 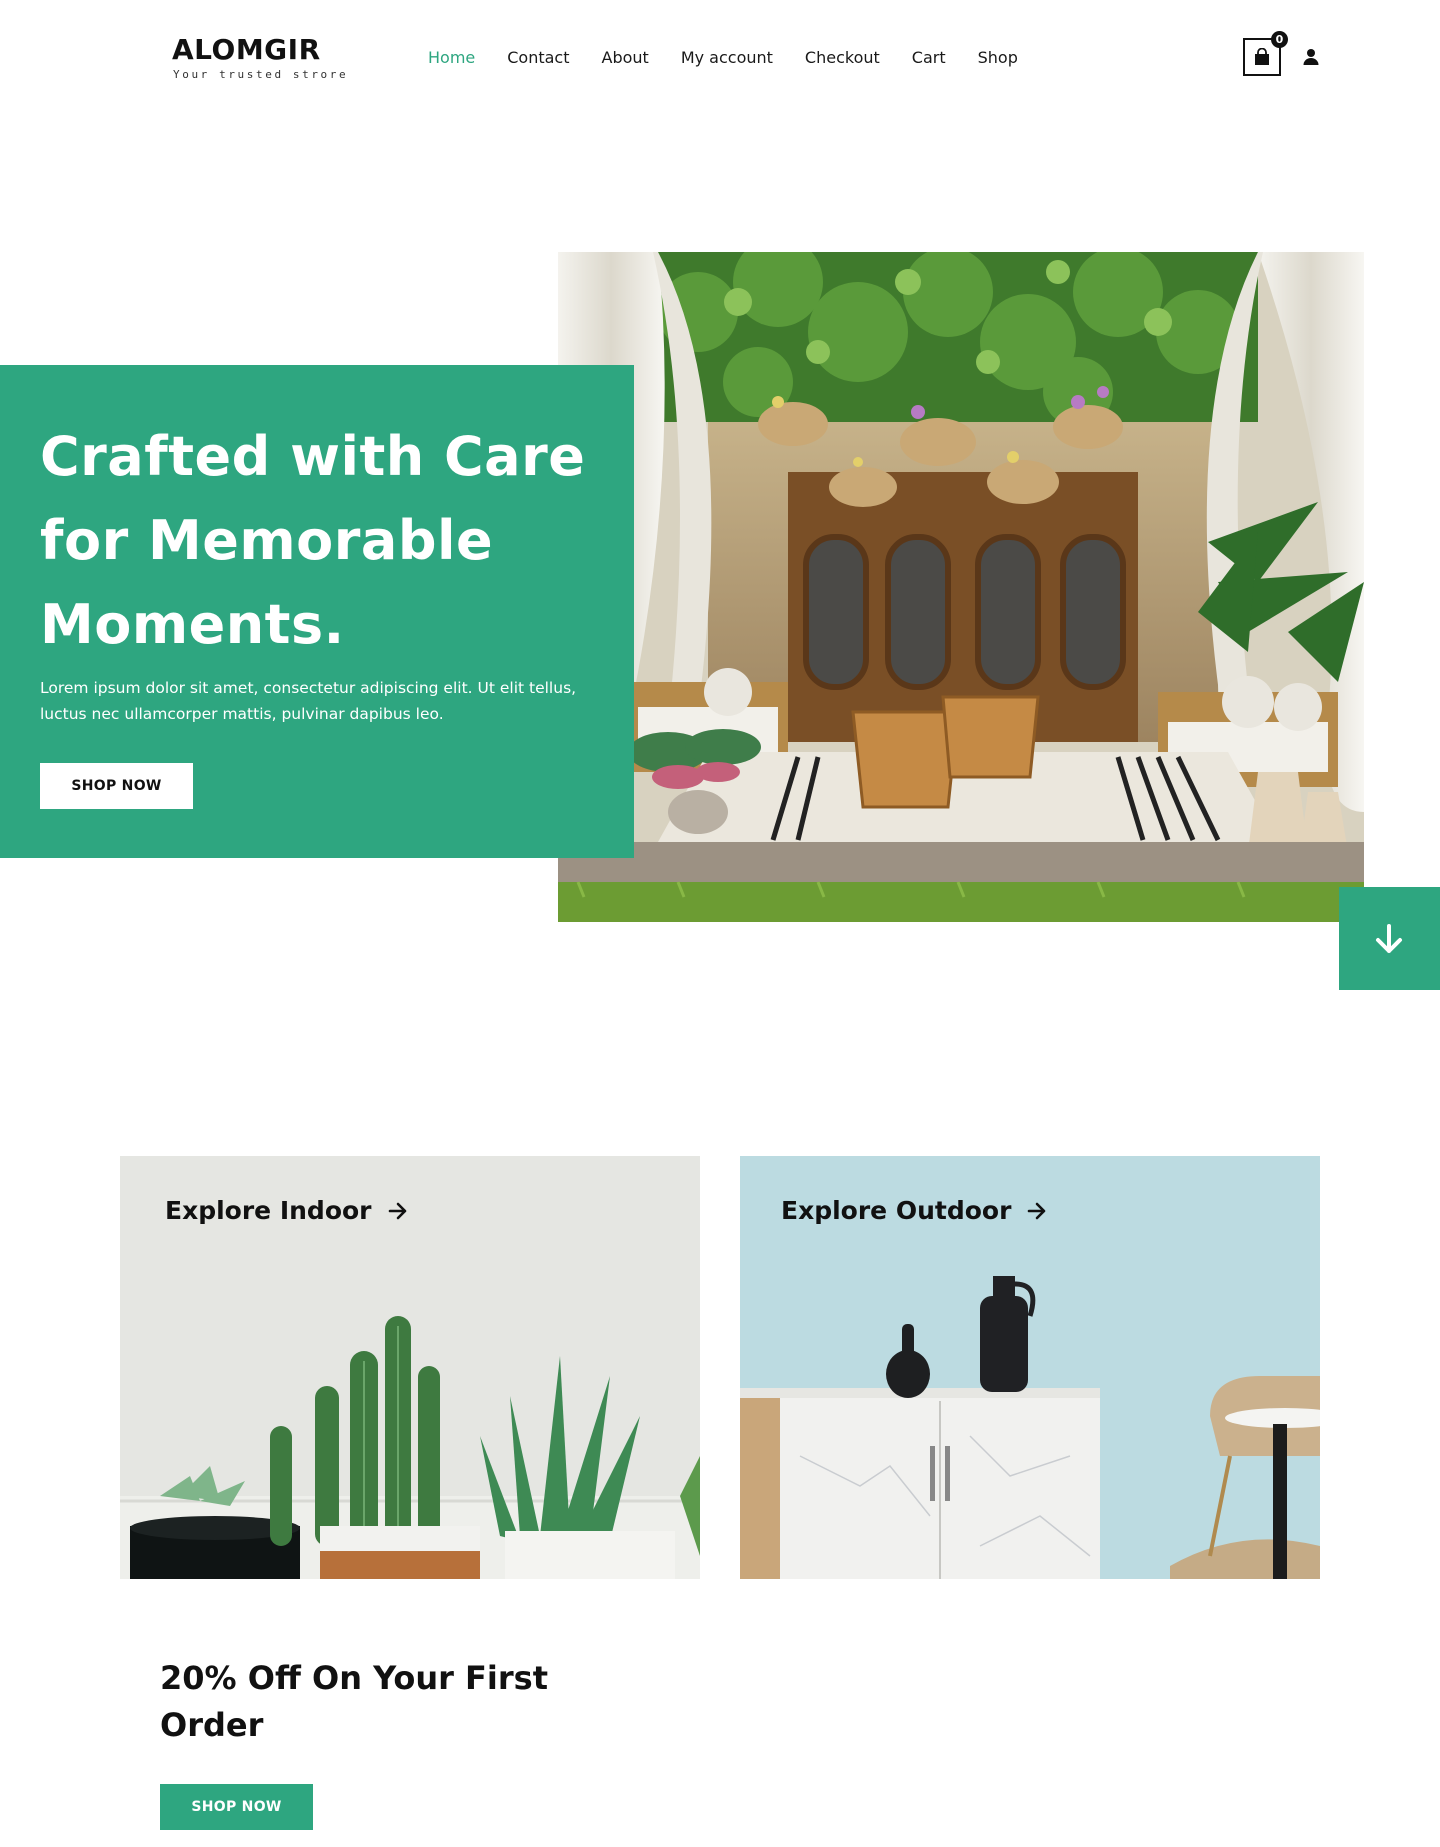 I want to click on user-icon, so click(x=1311, y=57).